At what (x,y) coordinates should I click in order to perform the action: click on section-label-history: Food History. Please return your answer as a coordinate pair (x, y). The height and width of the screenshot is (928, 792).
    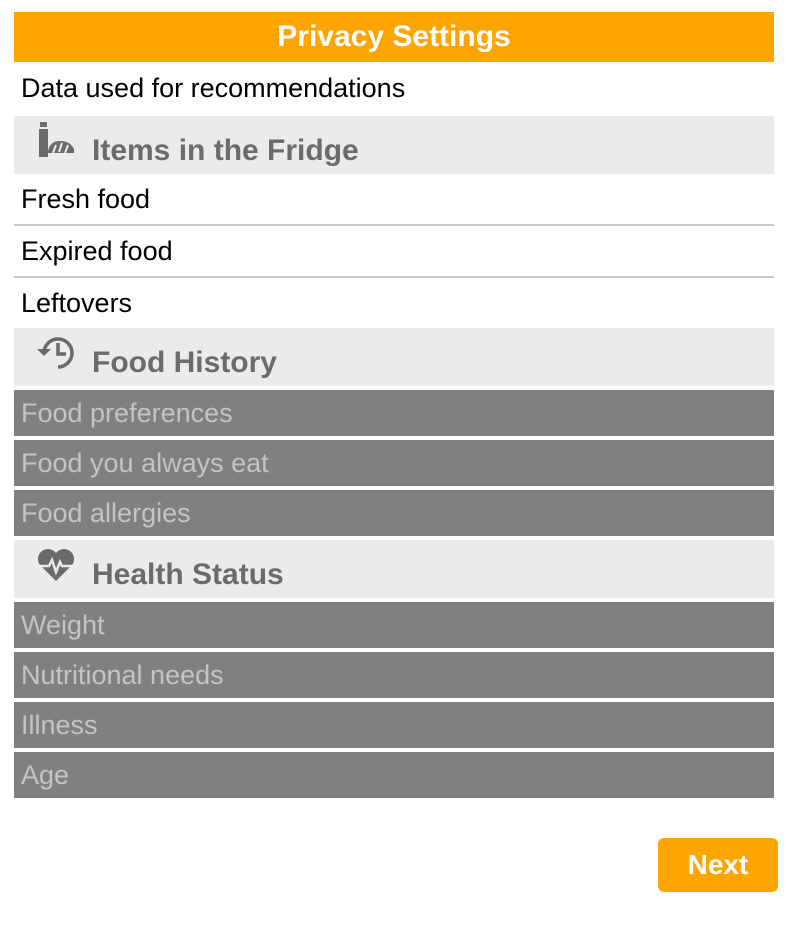
    Looking at the image, I should click on (184, 362).